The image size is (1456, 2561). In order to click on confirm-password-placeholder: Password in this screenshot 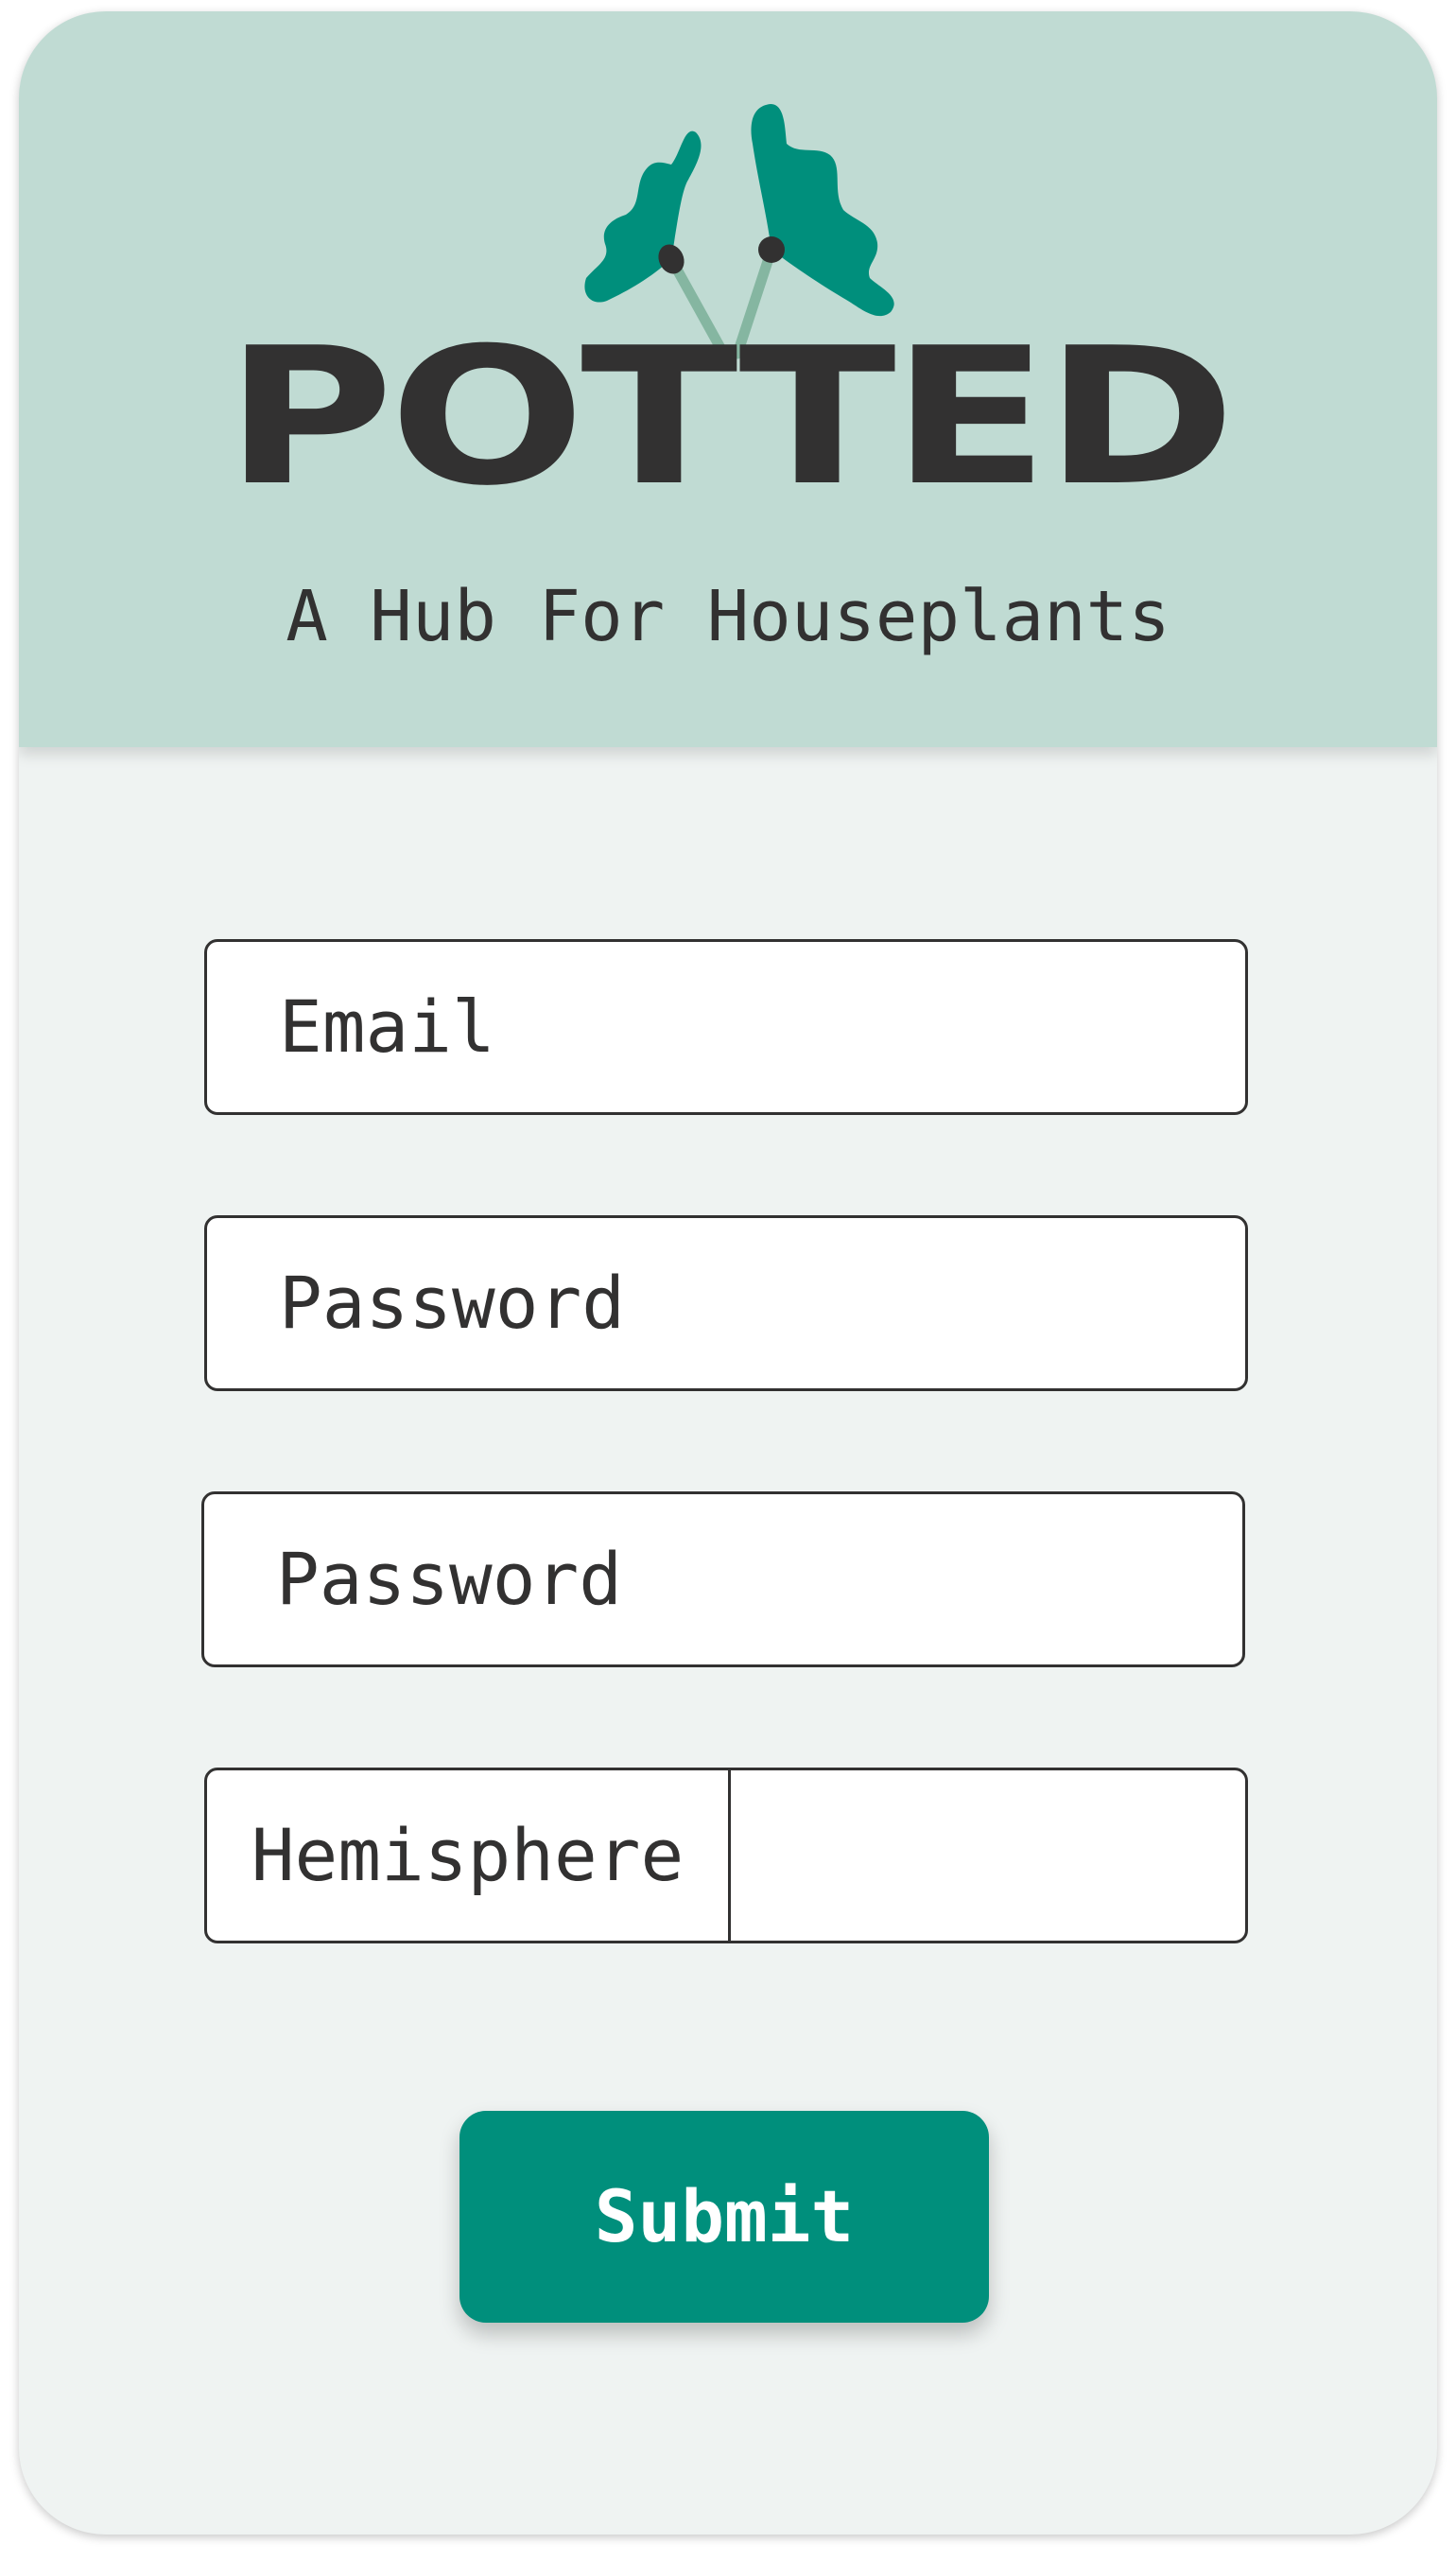, I will do `click(449, 1579)`.